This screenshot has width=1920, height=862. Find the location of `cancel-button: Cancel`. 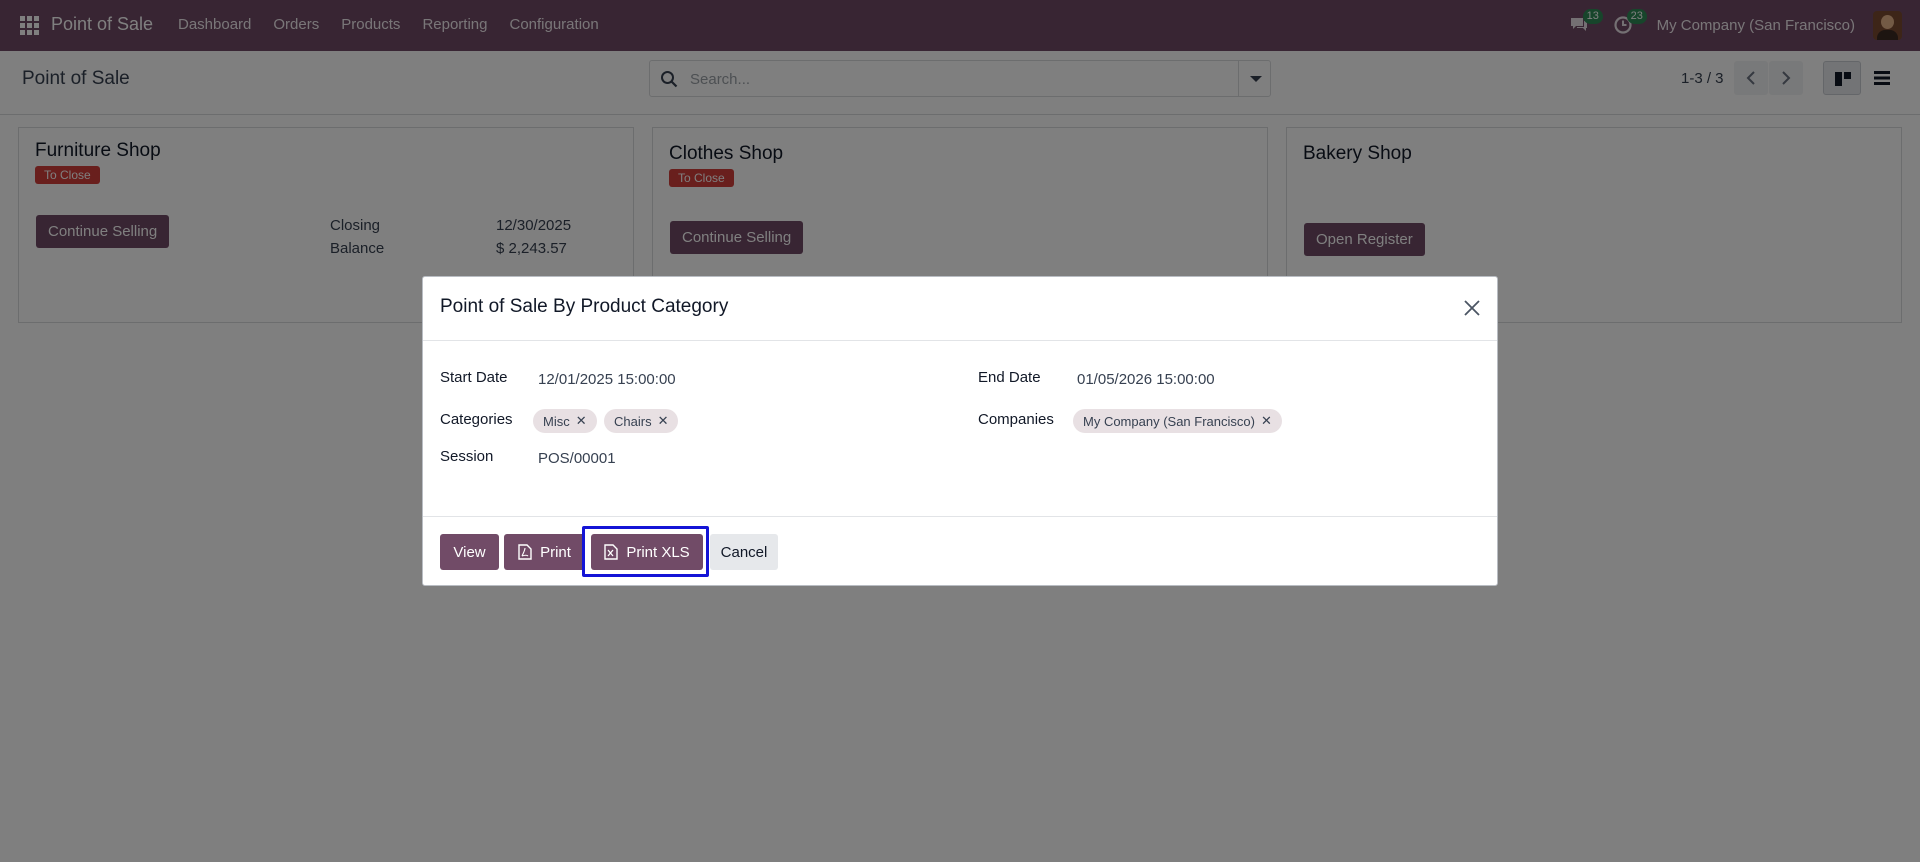

cancel-button: Cancel is located at coordinates (744, 552).